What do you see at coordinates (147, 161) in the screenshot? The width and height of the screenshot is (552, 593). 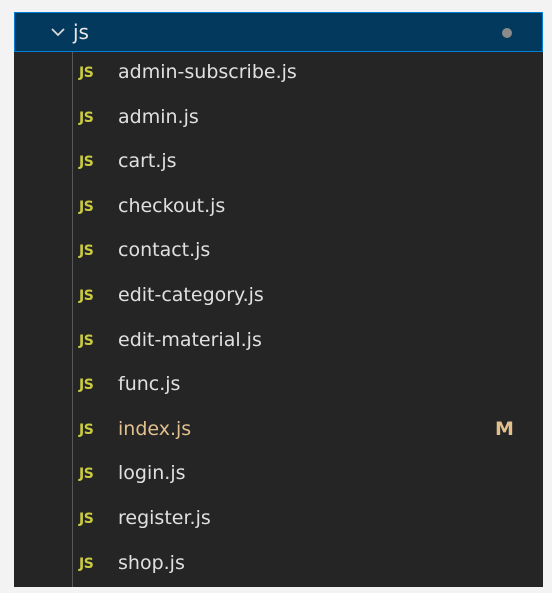 I see `file-name: cart.js` at bounding box center [147, 161].